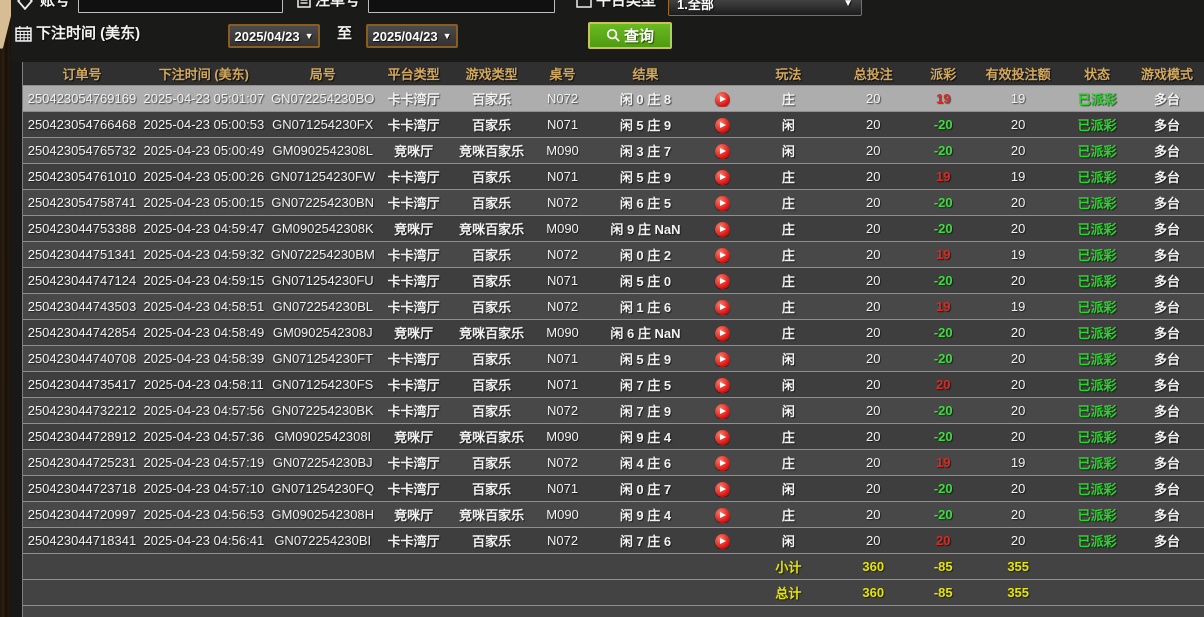 The width and height of the screenshot is (1204, 617). Describe the element at coordinates (626, 4) in the screenshot. I see `platform-type-label: 平台类型` at that location.